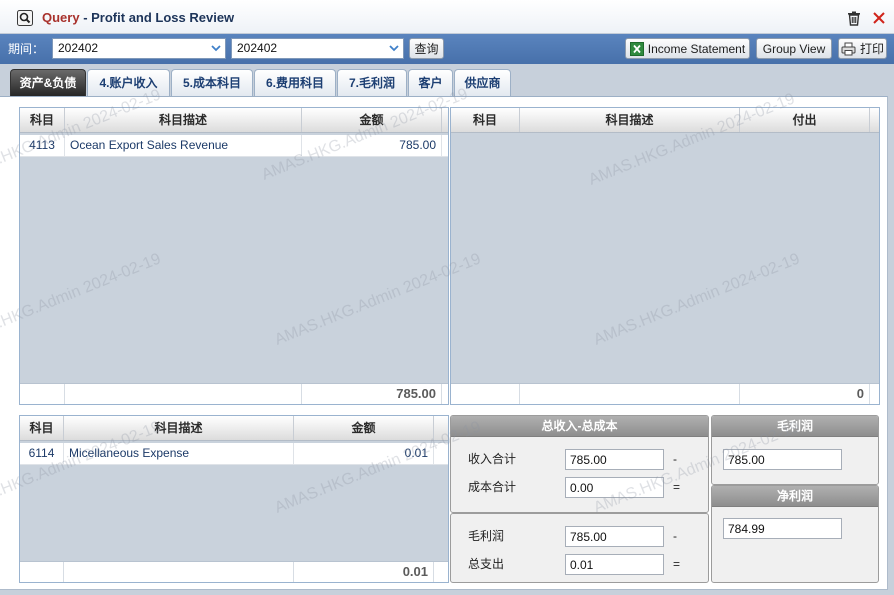 This screenshot has height=595, width=894. I want to click on query-button: 查询, so click(426, 48).